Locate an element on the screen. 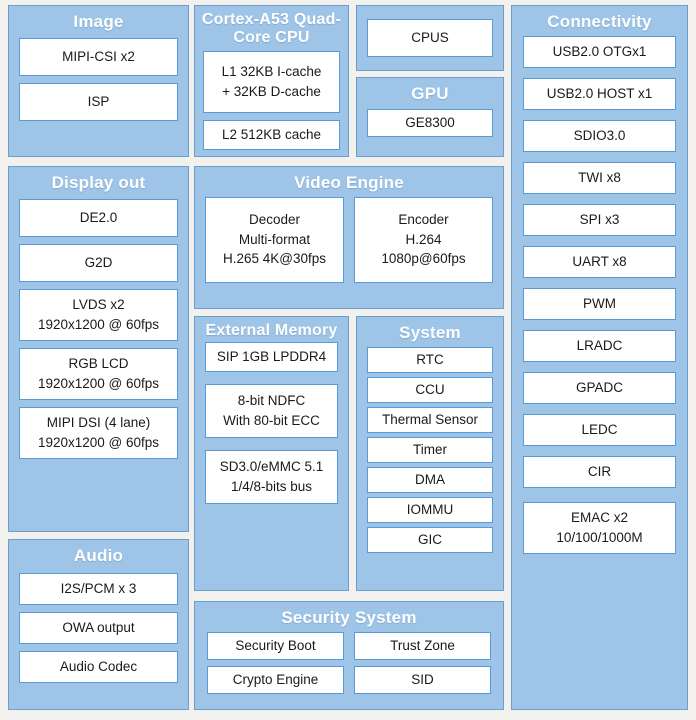  block-label: I2S/PCM x 3 is located at coordinates (98, 588).